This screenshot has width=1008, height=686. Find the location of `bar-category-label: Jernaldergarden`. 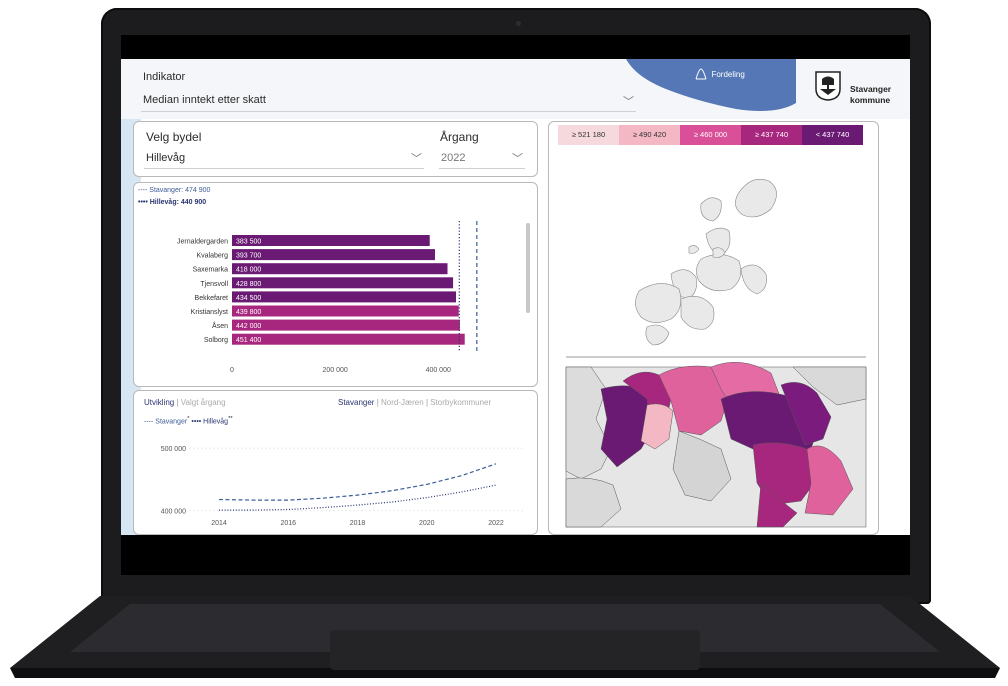

bar-category-label: Jernaldergarden is located at coordinates (202, 242).